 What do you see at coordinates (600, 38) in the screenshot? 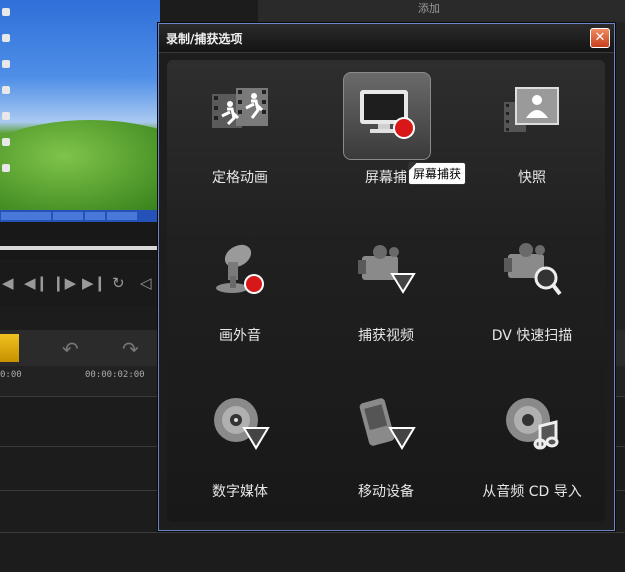
I see `close-button: ✕` at bounding box center [600, 38].